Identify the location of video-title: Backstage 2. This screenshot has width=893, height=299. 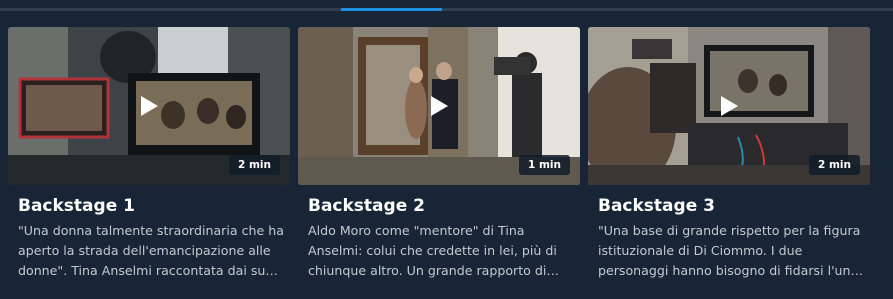
(444, 206).